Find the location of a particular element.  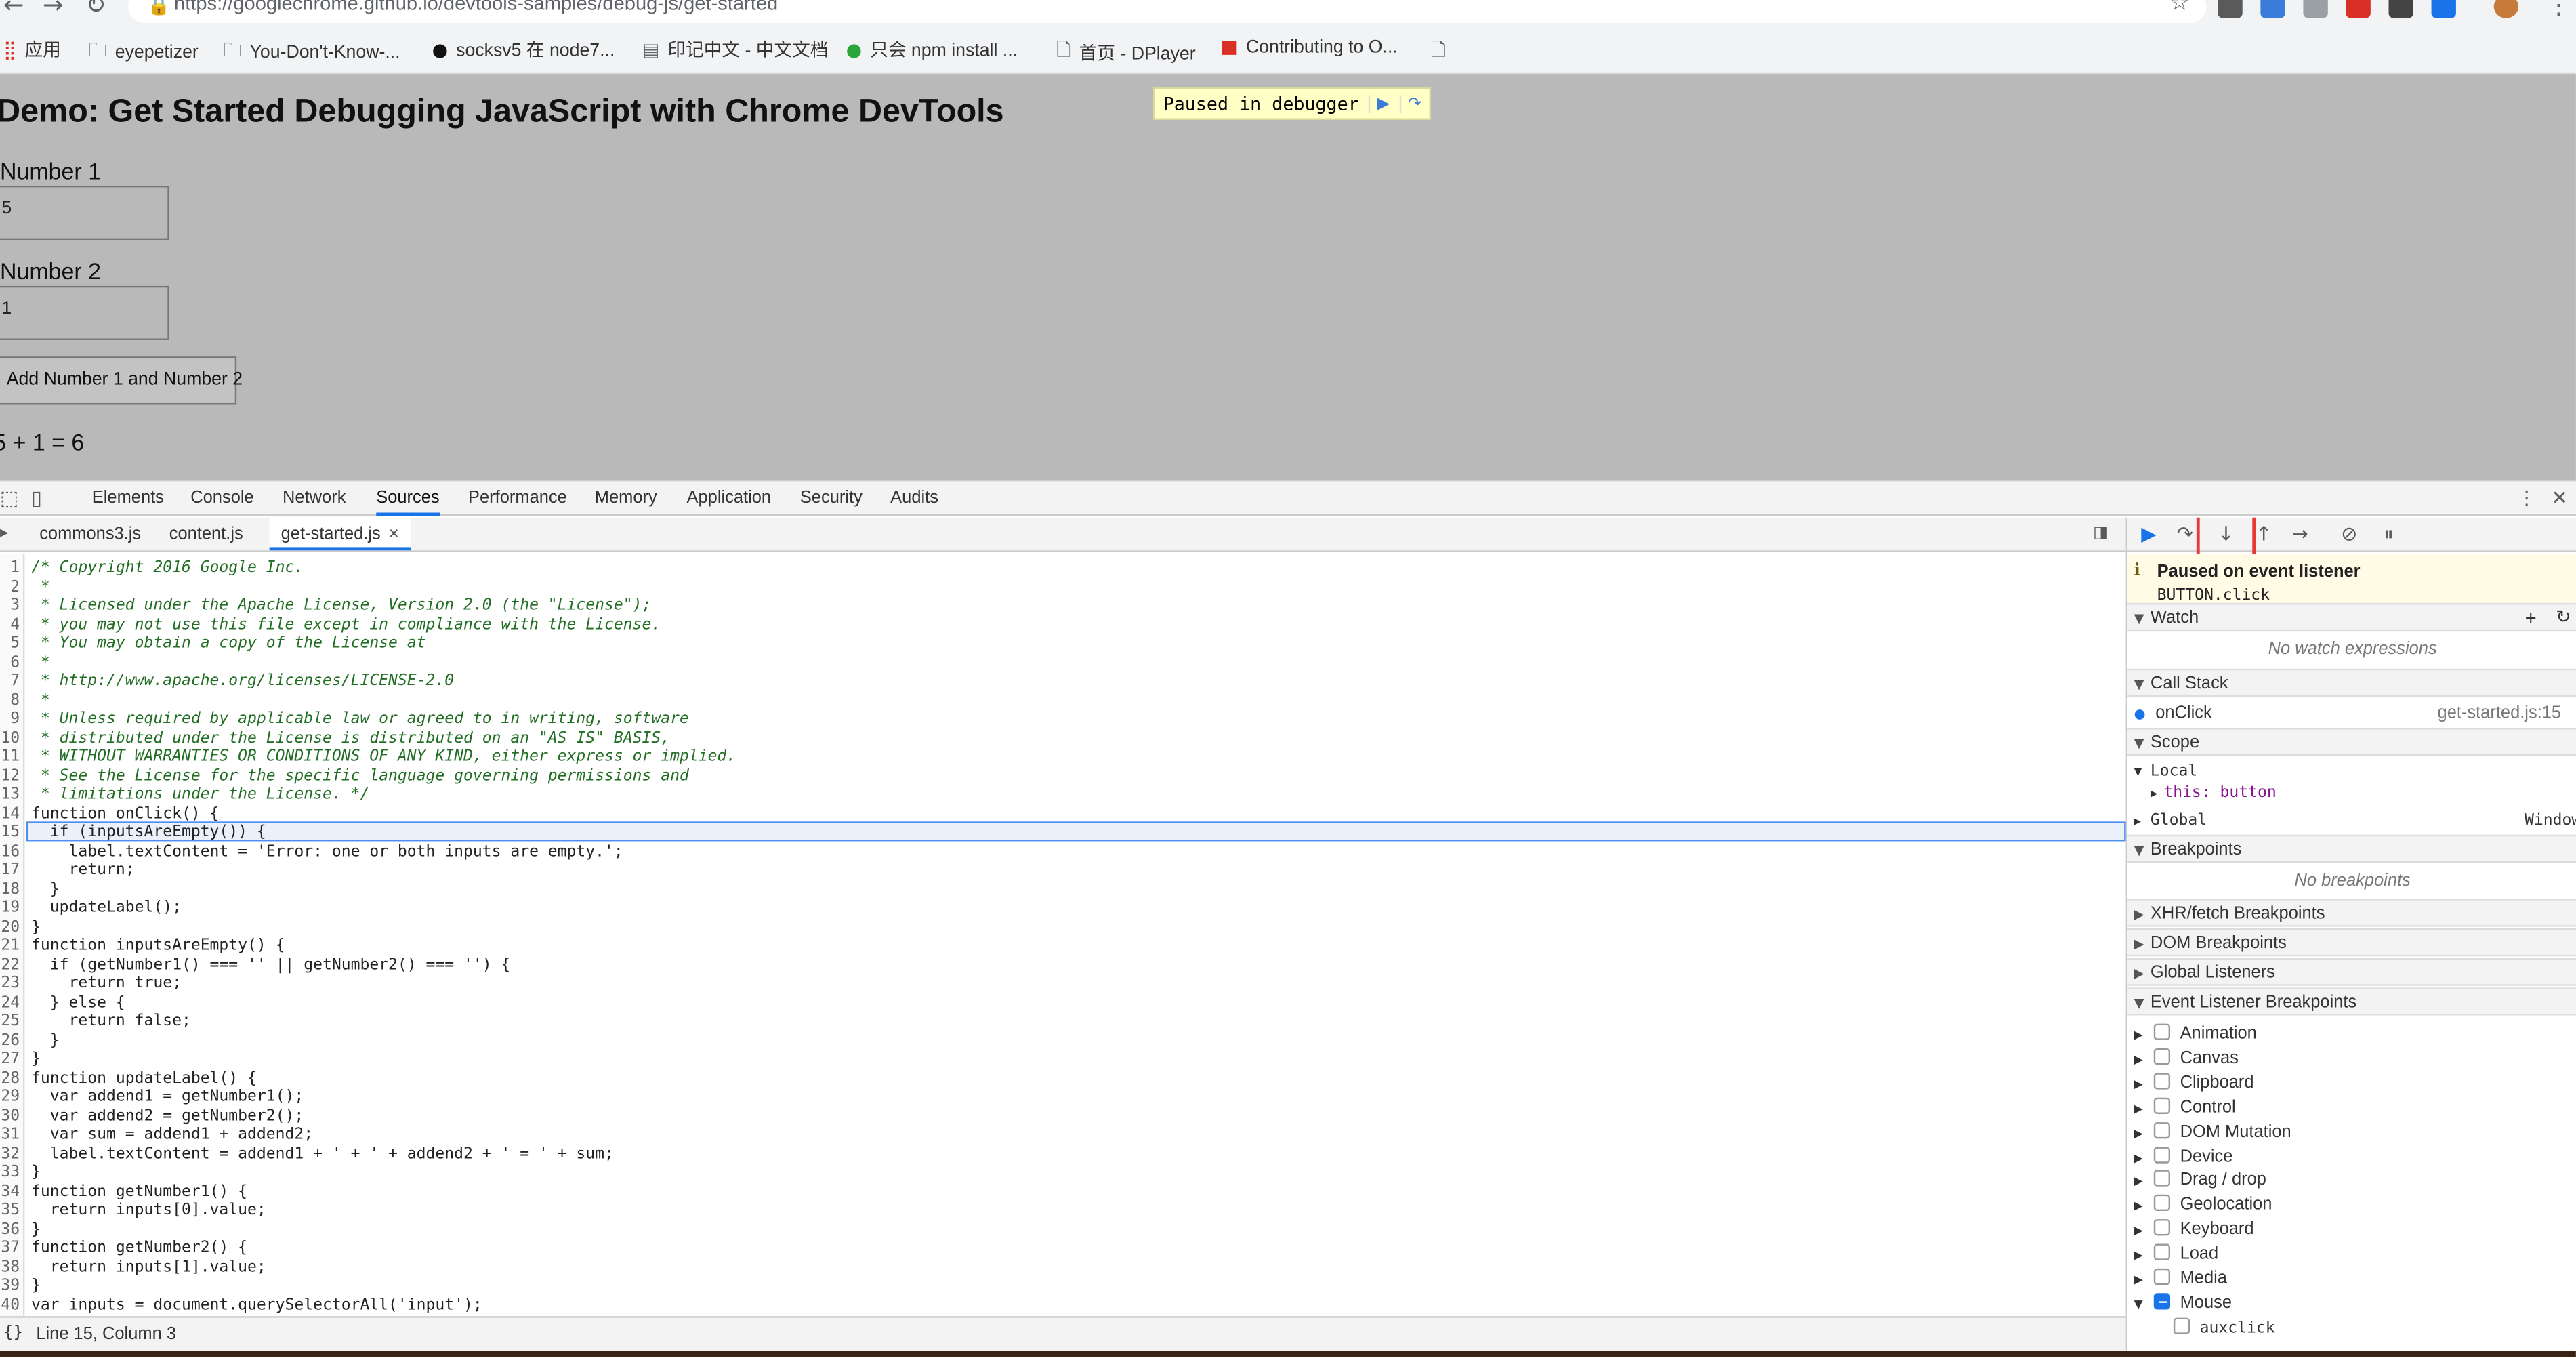

event-category-item: ▶ Media is located at coordinates (2351, 1279).